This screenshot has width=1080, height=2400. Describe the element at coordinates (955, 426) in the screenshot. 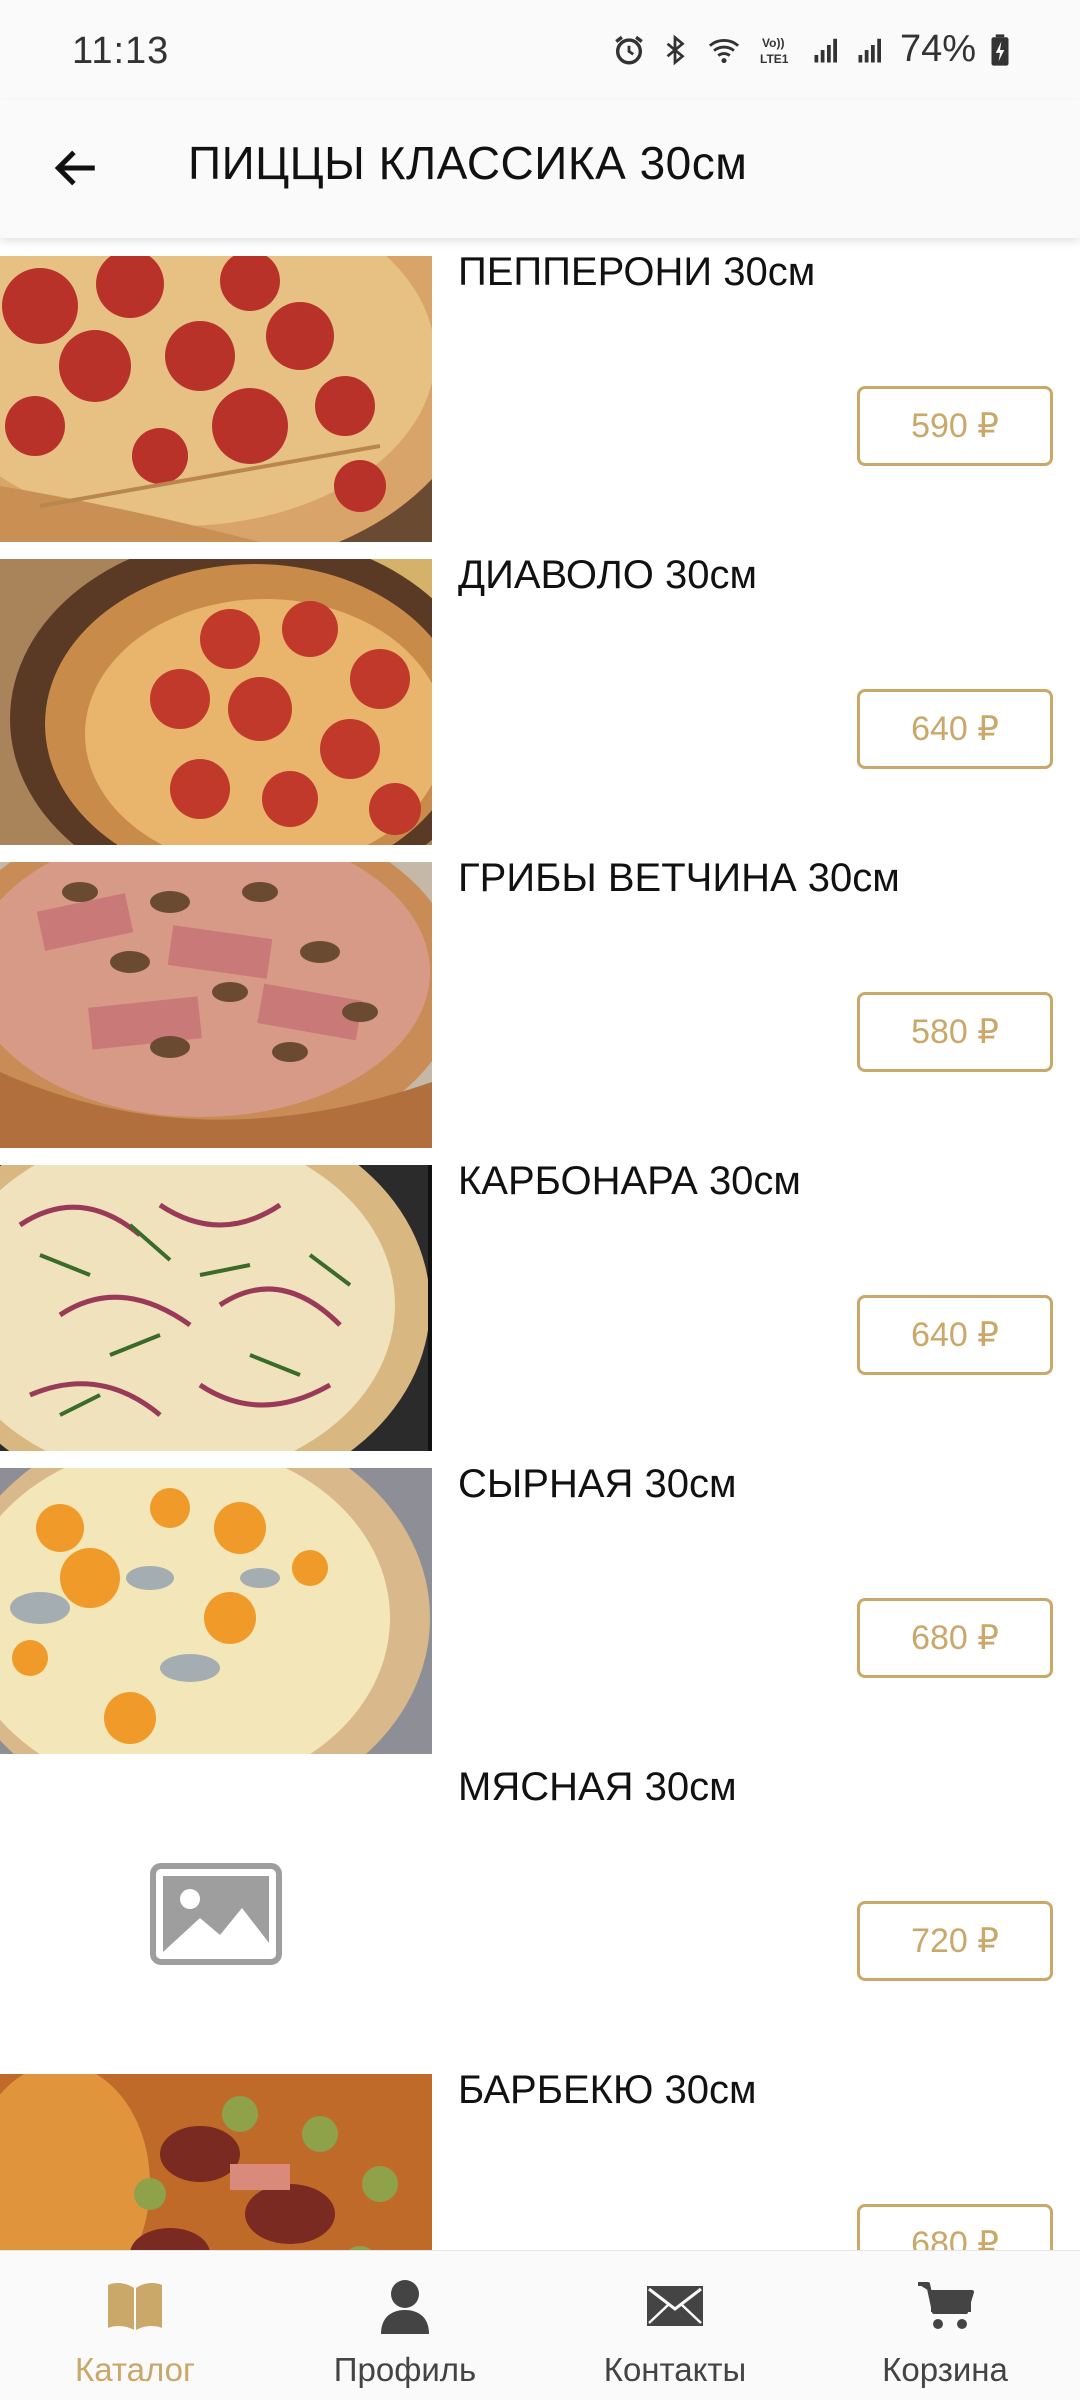

I see `price-button: 590 ₽` at that location.